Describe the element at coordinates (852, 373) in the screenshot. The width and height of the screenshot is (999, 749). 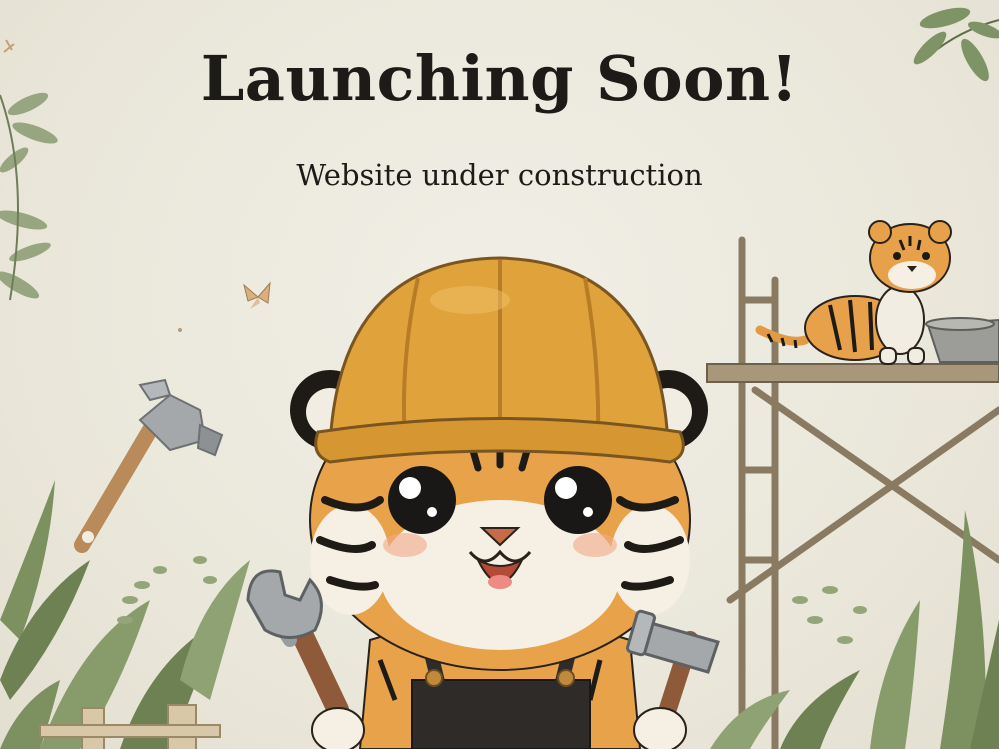
I see `scaffold-platform` at that location.